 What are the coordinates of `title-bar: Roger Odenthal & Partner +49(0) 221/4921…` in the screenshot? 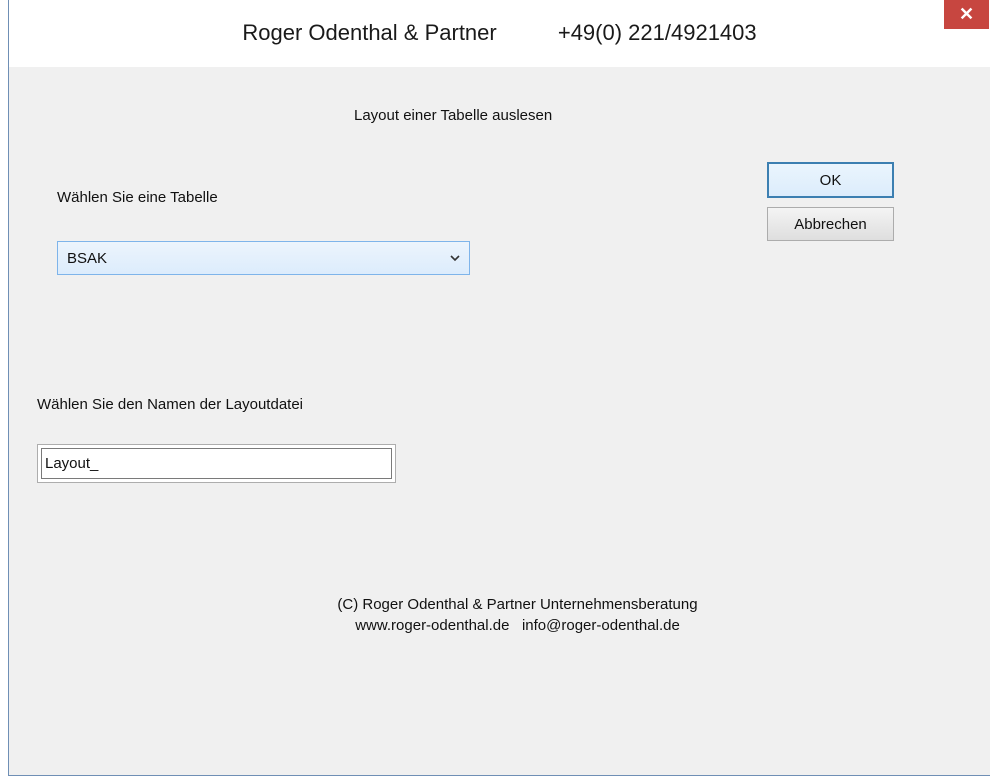 It's located at (499, 33).